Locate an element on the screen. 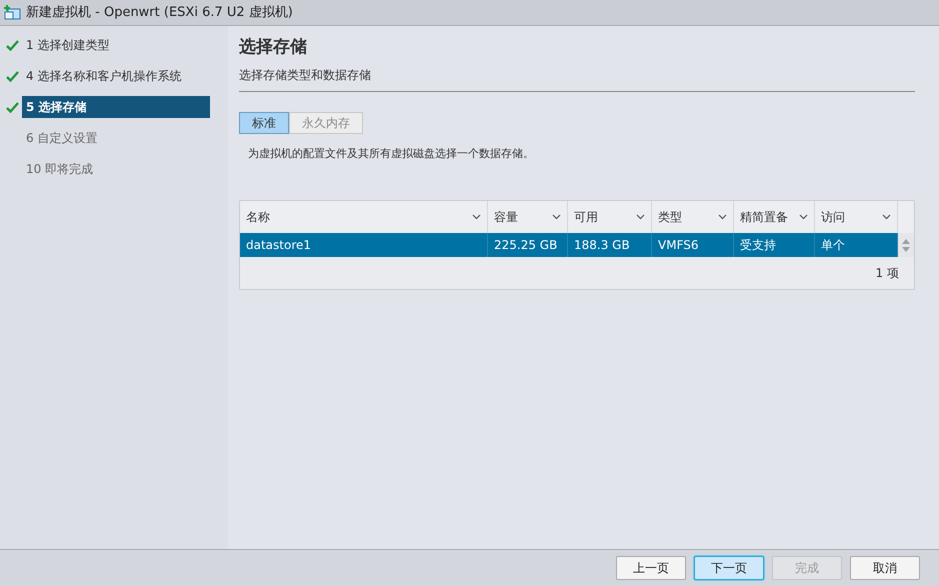 The height and width of the screenshot is (586, 939). wizard-step: 6 自定义设置 is located at coordinates (116, 138).